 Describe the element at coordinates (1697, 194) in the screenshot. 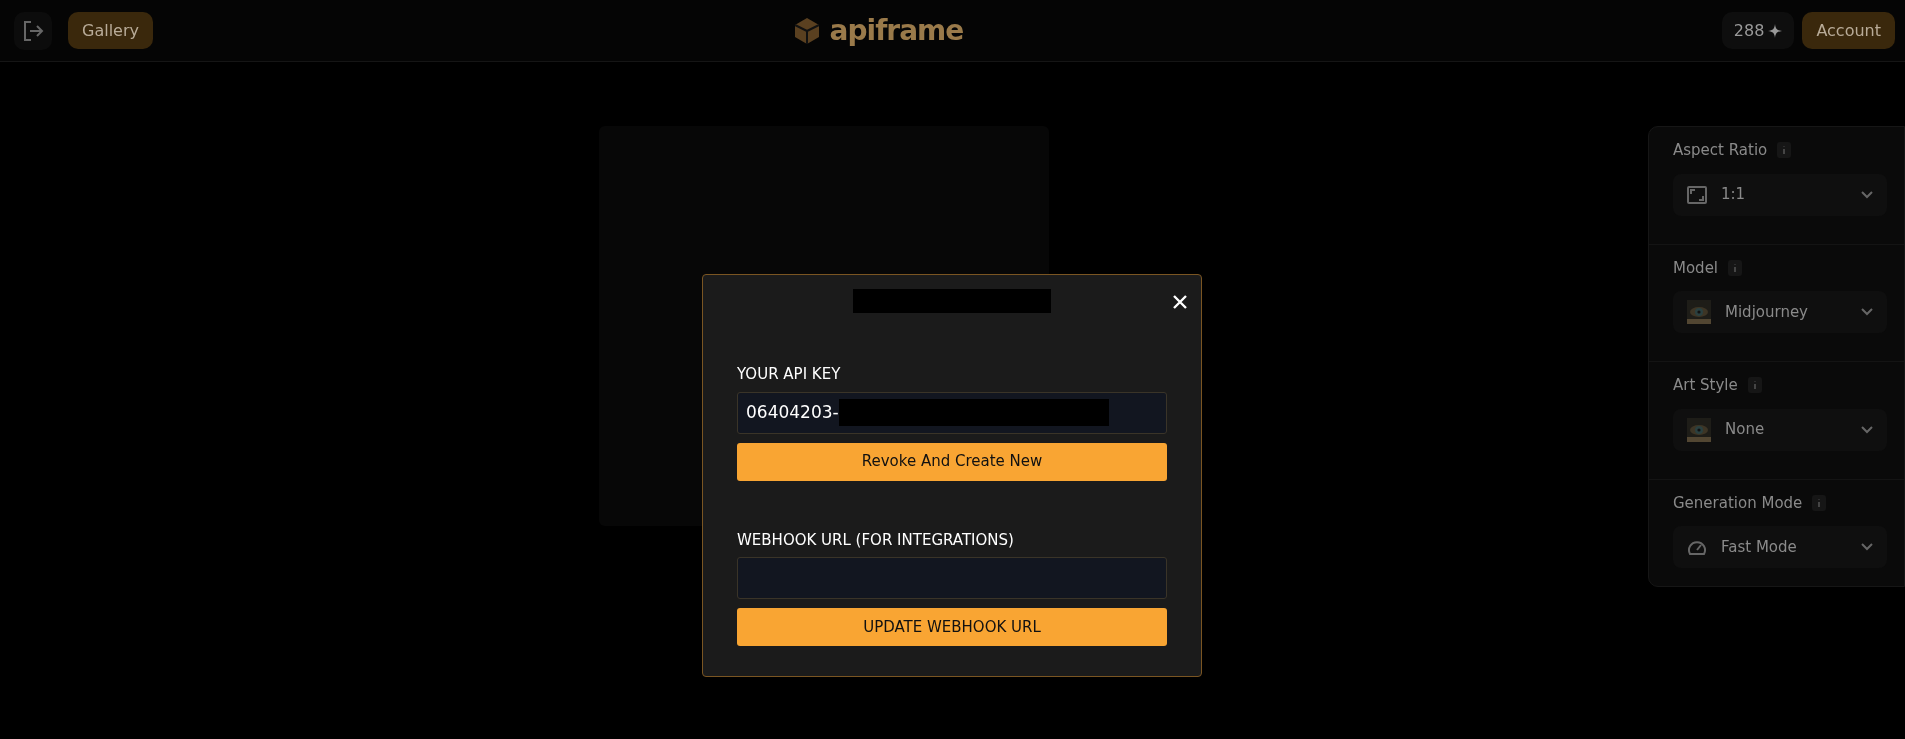

I see `aspect-ratio-icon` at that location.